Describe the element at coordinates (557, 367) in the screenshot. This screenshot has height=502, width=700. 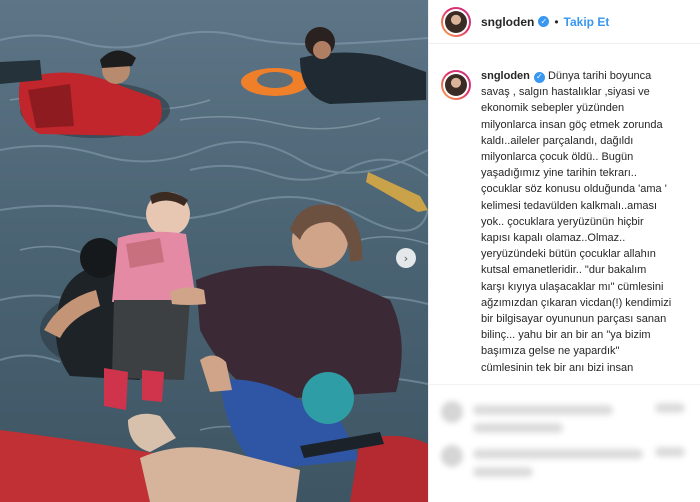
I see `caption-line: cümlesinin tek bir anı bizi insan` at that location.